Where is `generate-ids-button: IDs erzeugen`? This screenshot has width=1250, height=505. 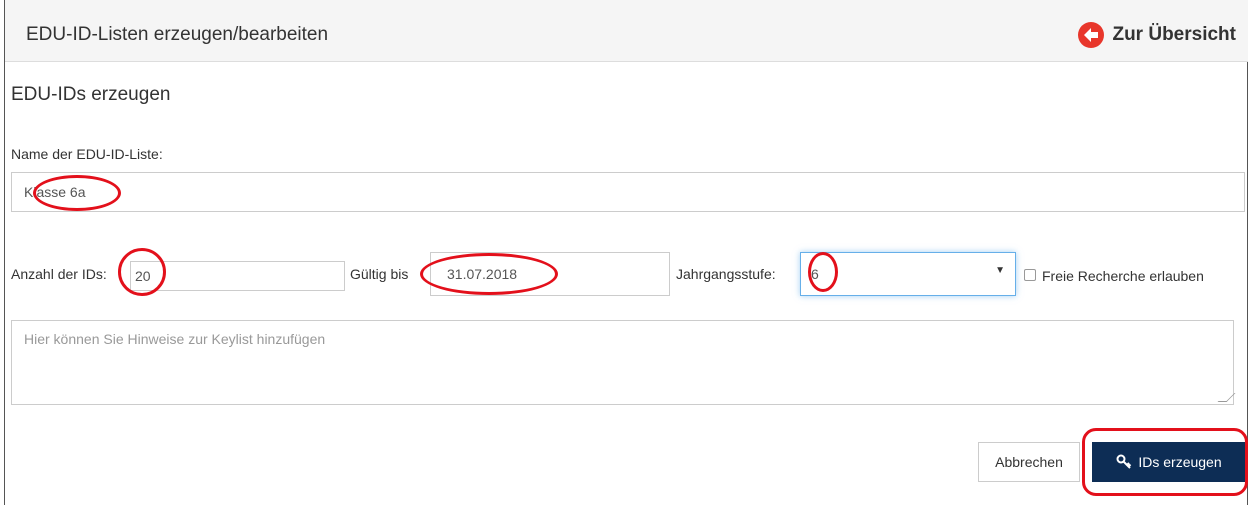 generate-ids-button: IDs erzeugen is located at coordinates (1169, 462).